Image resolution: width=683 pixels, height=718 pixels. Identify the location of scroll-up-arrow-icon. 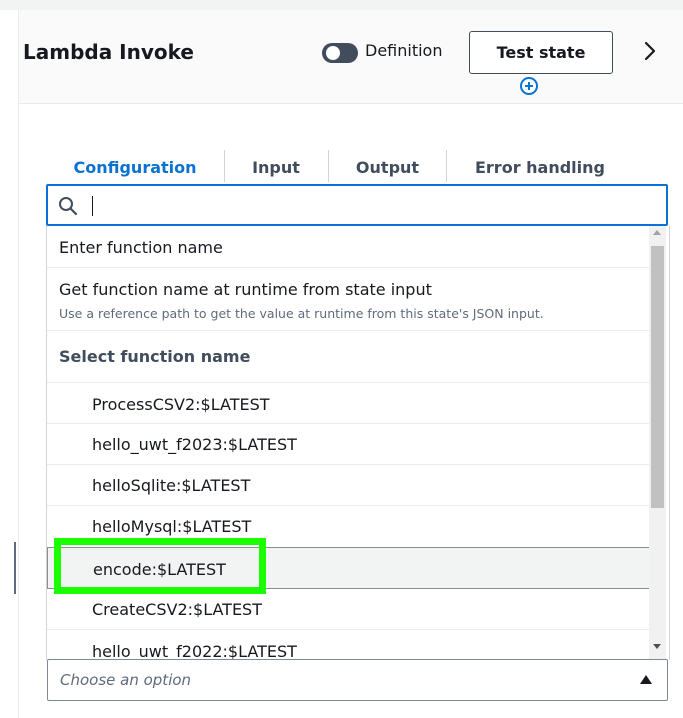
(657, 232).